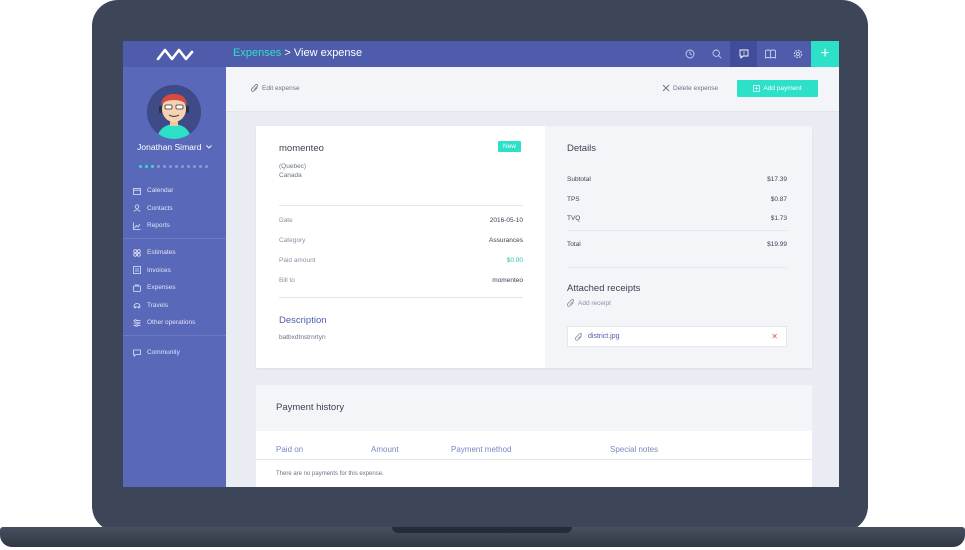 The height and width of the screenshot is (550, 965). Describe the element at coordinates (292, 240) in the screenshot. I see `field-label: Category` at that location.